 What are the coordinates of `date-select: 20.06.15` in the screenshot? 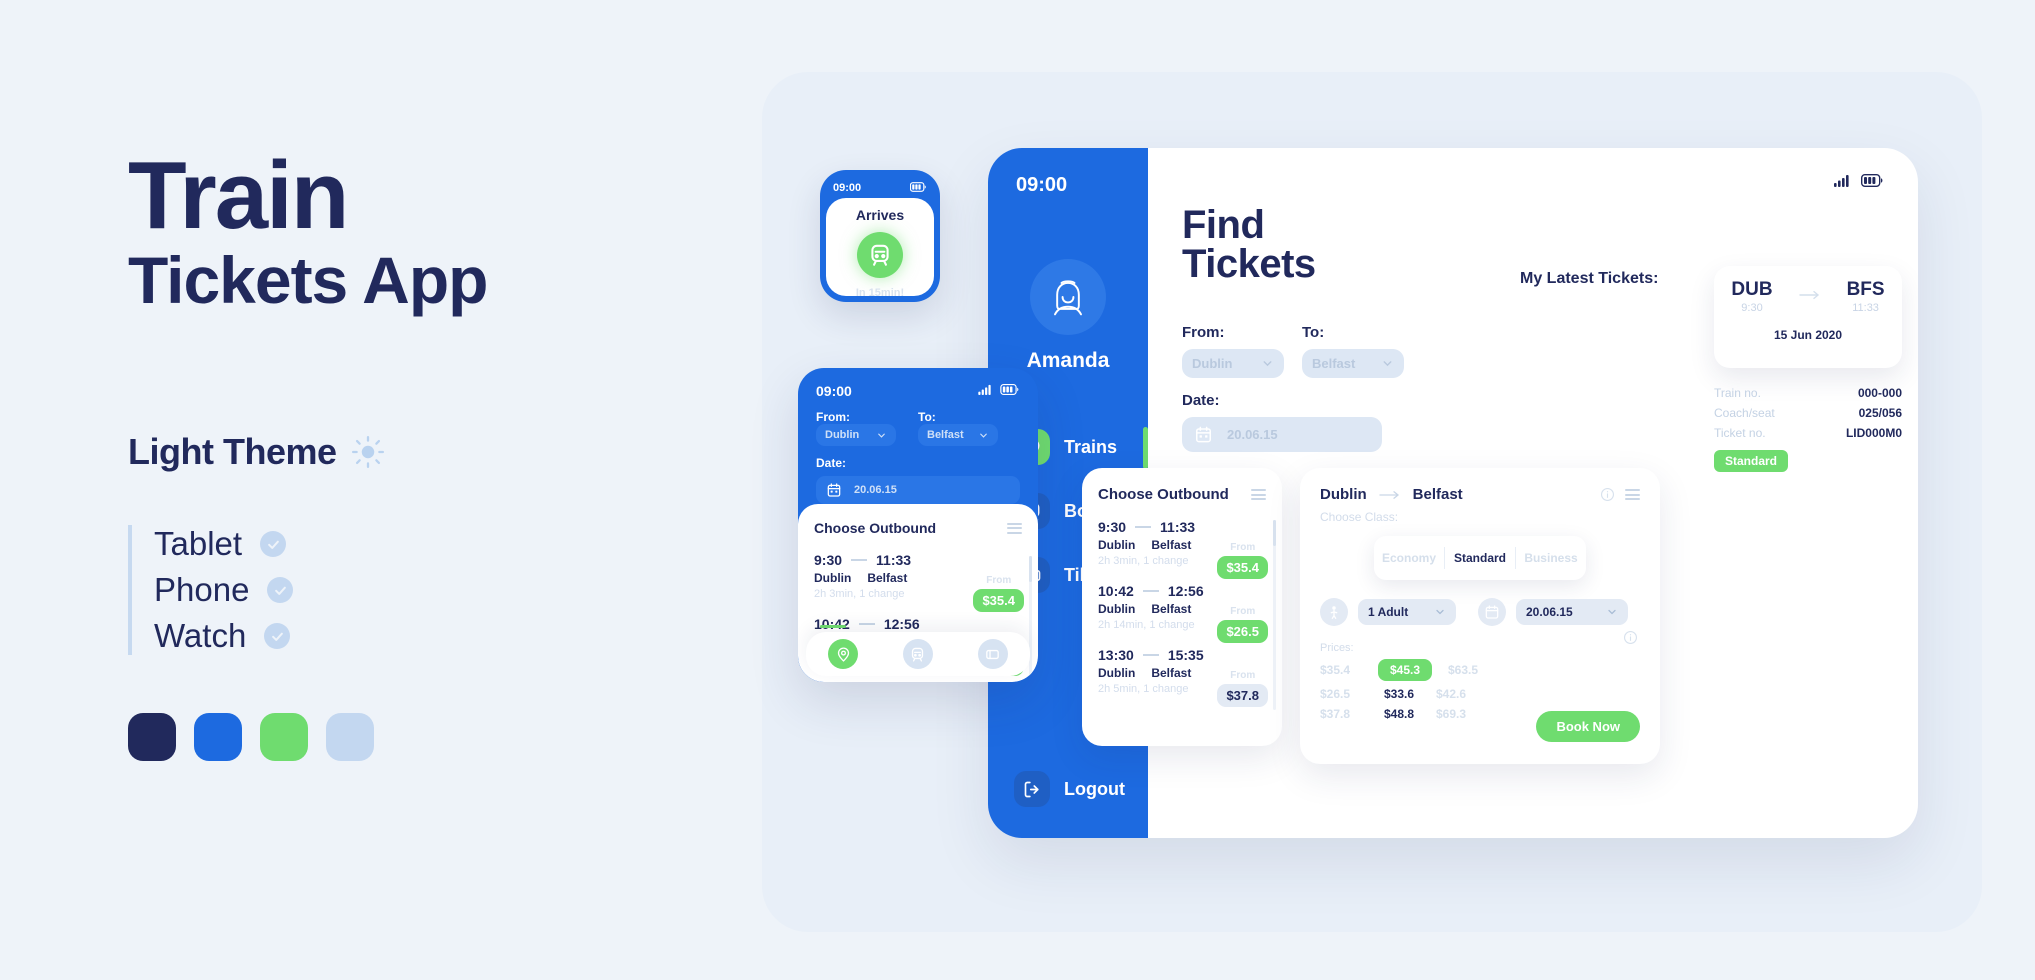 It's located at (1572, 612).